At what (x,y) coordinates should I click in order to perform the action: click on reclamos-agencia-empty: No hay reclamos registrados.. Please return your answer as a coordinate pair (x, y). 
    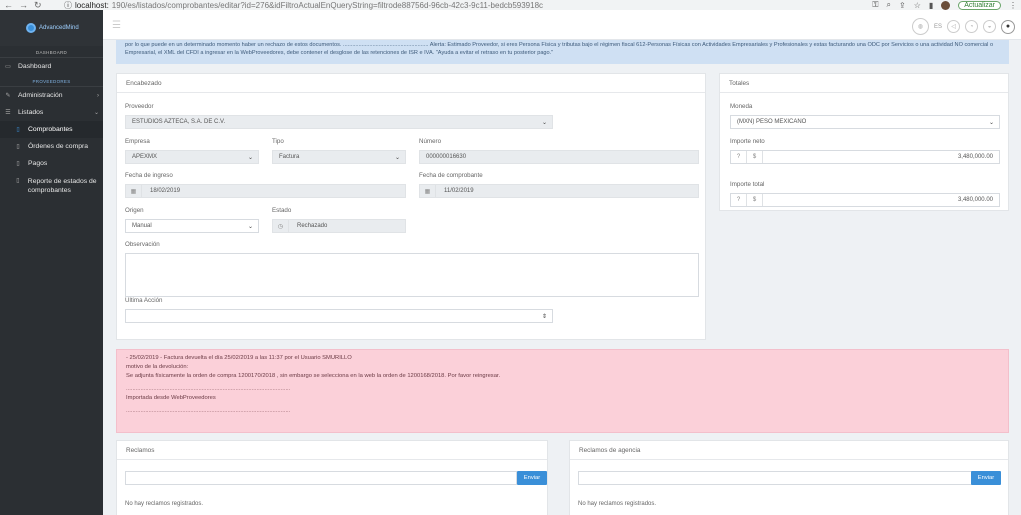
    Looking at the image, I should click on (617, 504).